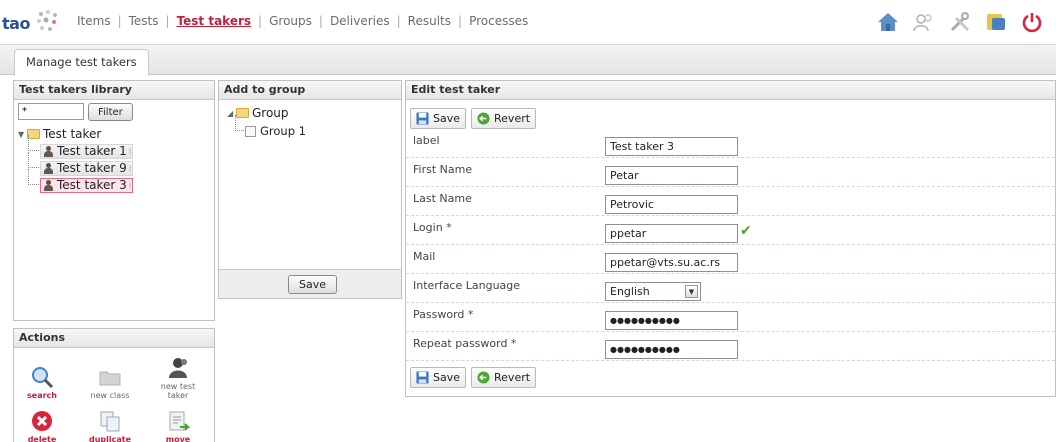 The height and width of the screenshot is (442, 1056). Describe the element at coordinates (528, 60) in the screenshot. I see `tab-bar: Manage test takers` at that location.